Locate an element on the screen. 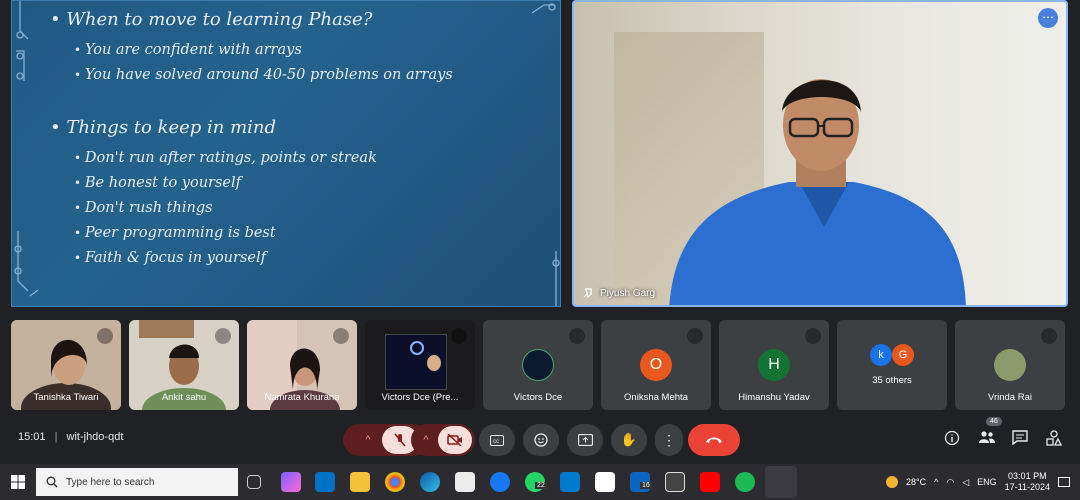 The height and width of the screenshot is (500, 1080). people-icon is located at coordinates (987, 437).